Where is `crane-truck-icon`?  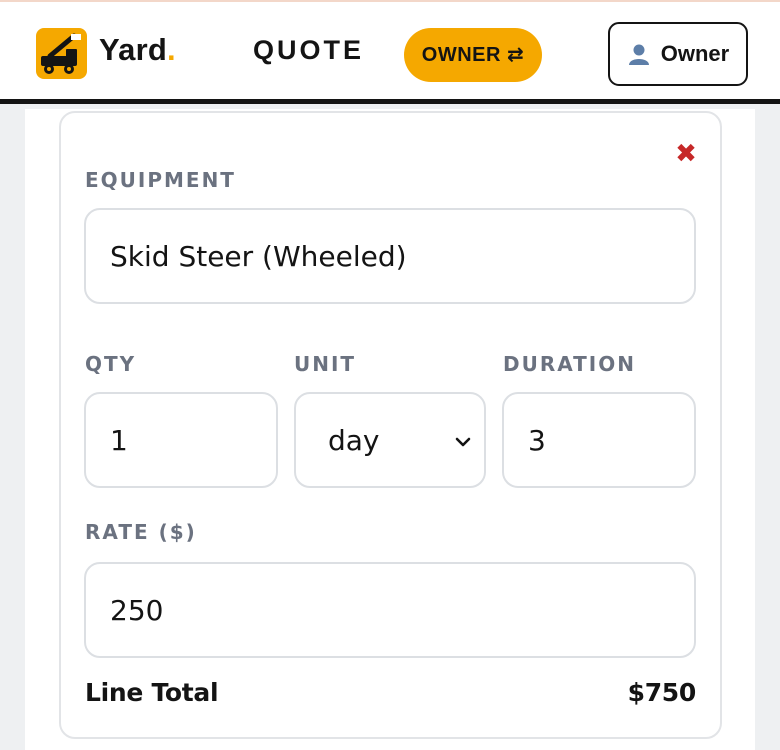 crane-truck-icon is located at coordinates (61, 53).